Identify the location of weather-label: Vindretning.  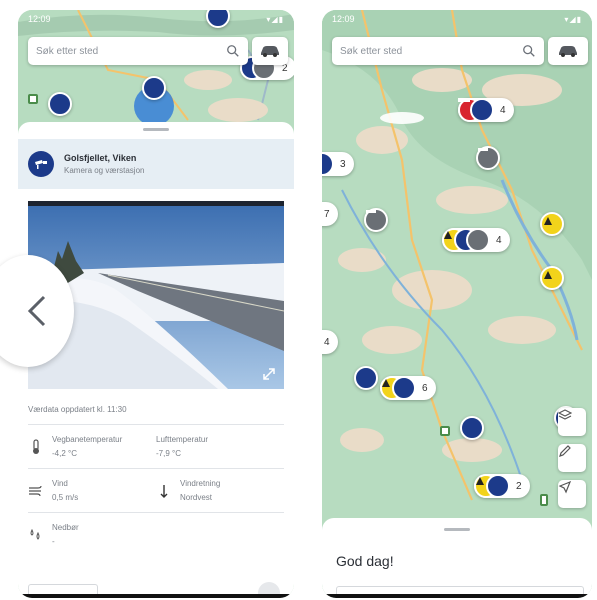
(200, 483).